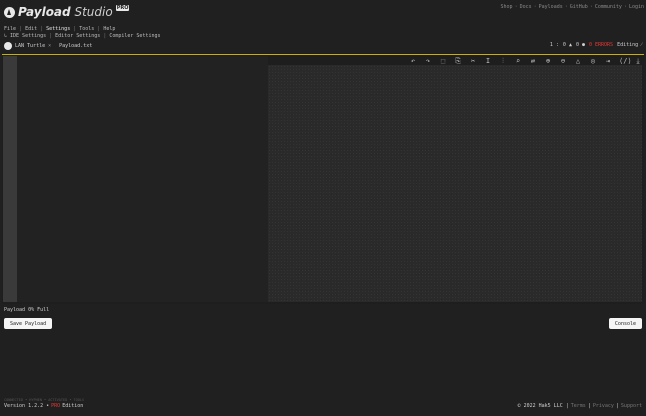  I want to click on nav-shop: Shop, so click(507, 7).